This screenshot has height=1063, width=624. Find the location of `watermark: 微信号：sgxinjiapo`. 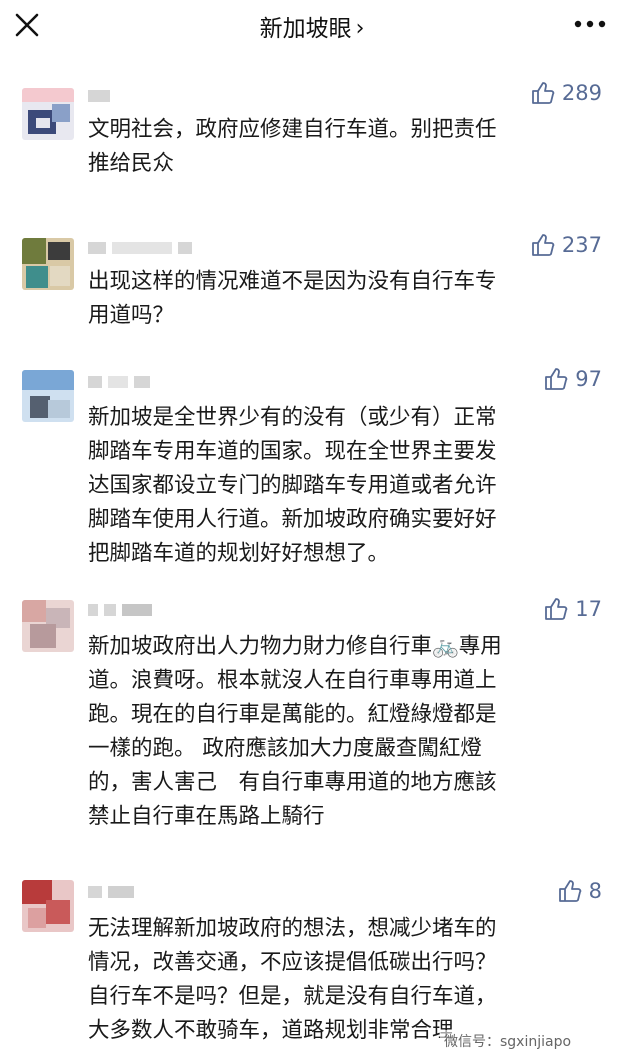

watermark: 微信号：sgxinjiapo is located at coordinates (508, 1041).